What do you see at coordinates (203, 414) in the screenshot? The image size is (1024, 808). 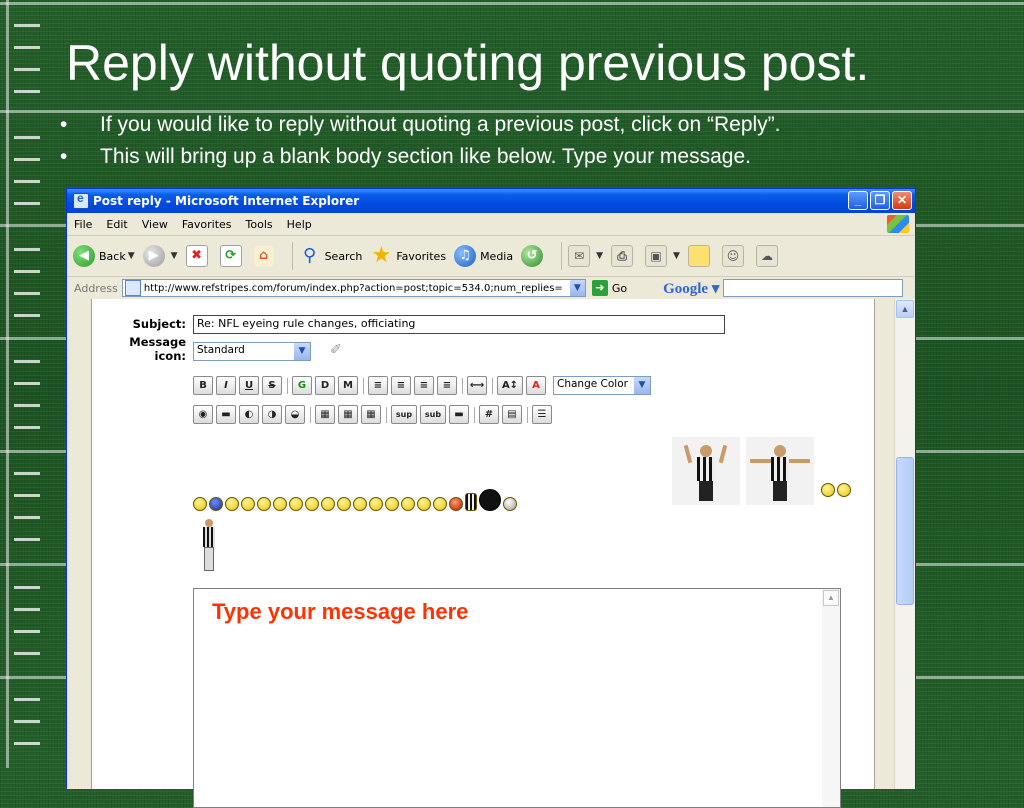 I see `flash-button: ◉` at bounding box center [203, 414].